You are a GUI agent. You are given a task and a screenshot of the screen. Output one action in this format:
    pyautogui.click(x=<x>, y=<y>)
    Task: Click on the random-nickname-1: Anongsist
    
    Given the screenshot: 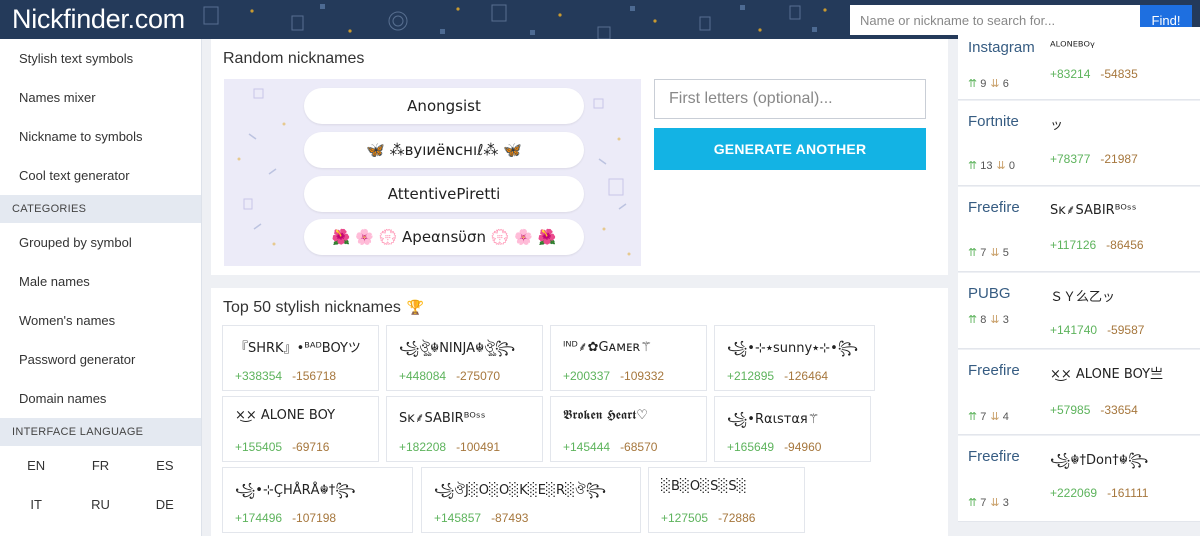 What is the action you would take?
    pyautogui.click(x=444, y=106)
    